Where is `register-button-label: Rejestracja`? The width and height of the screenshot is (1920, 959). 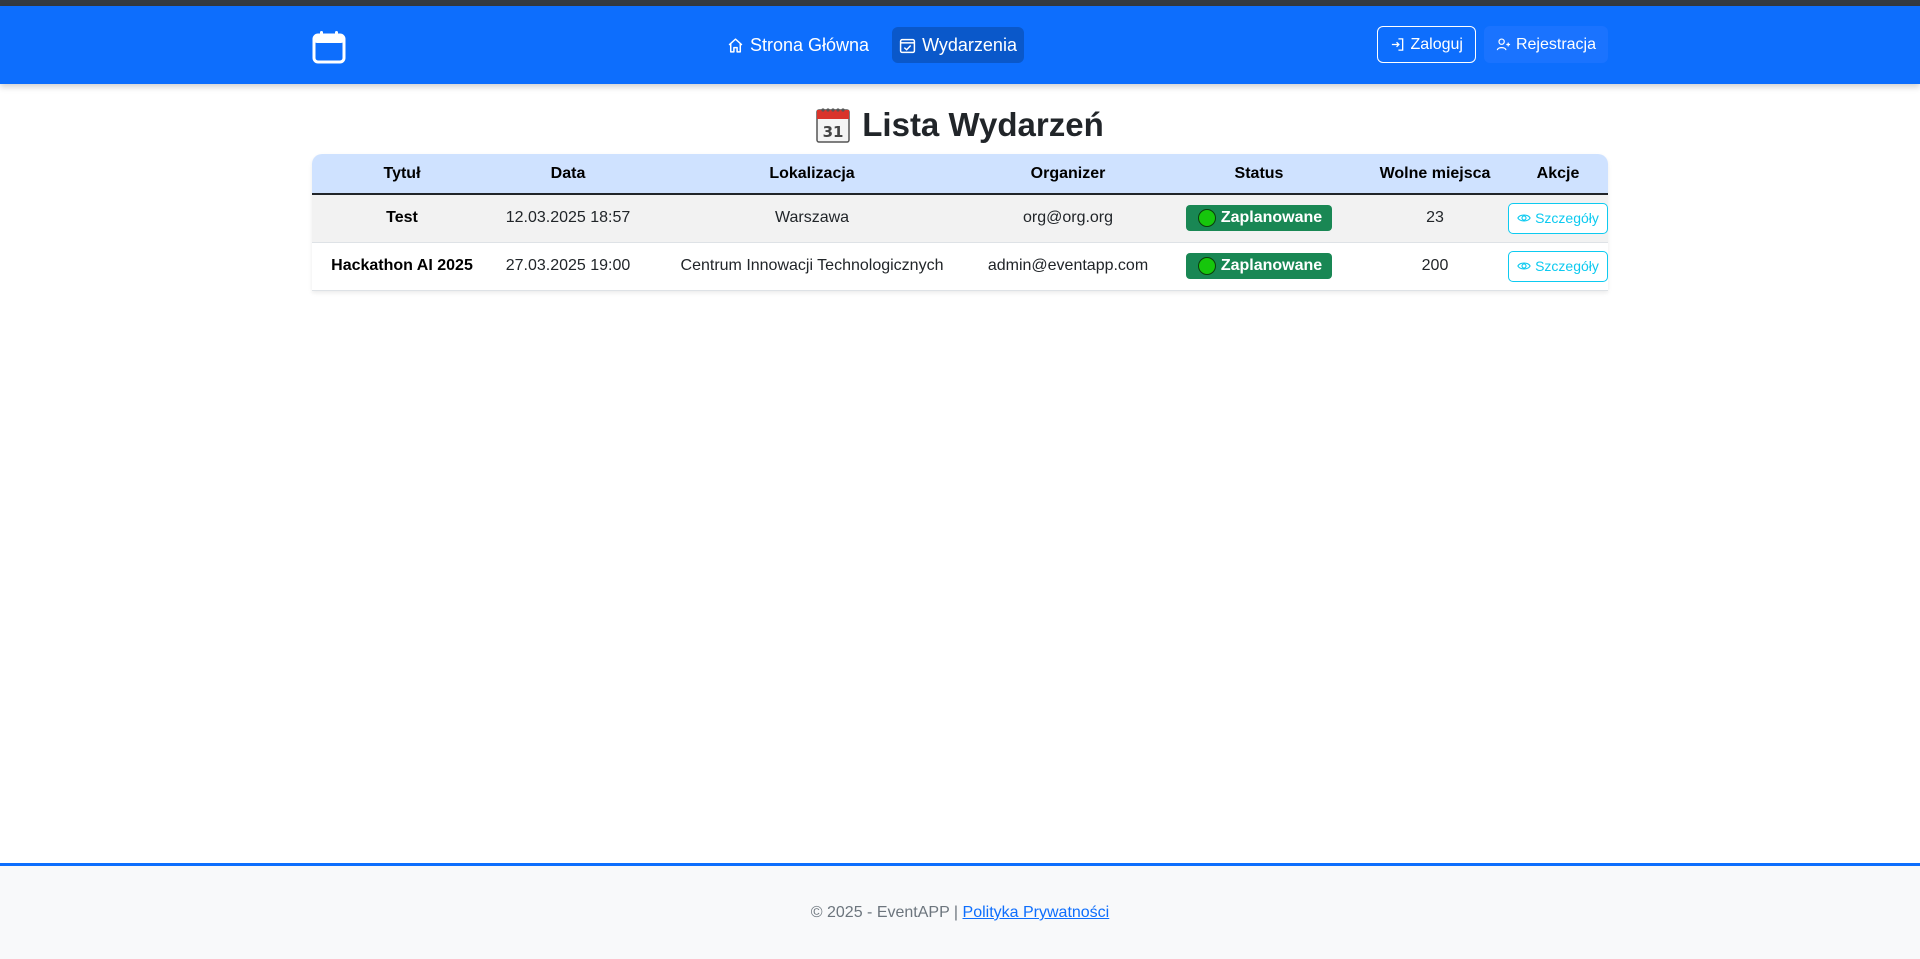
register-button-label: Rejestracja is located at coordinates (1555, 44).